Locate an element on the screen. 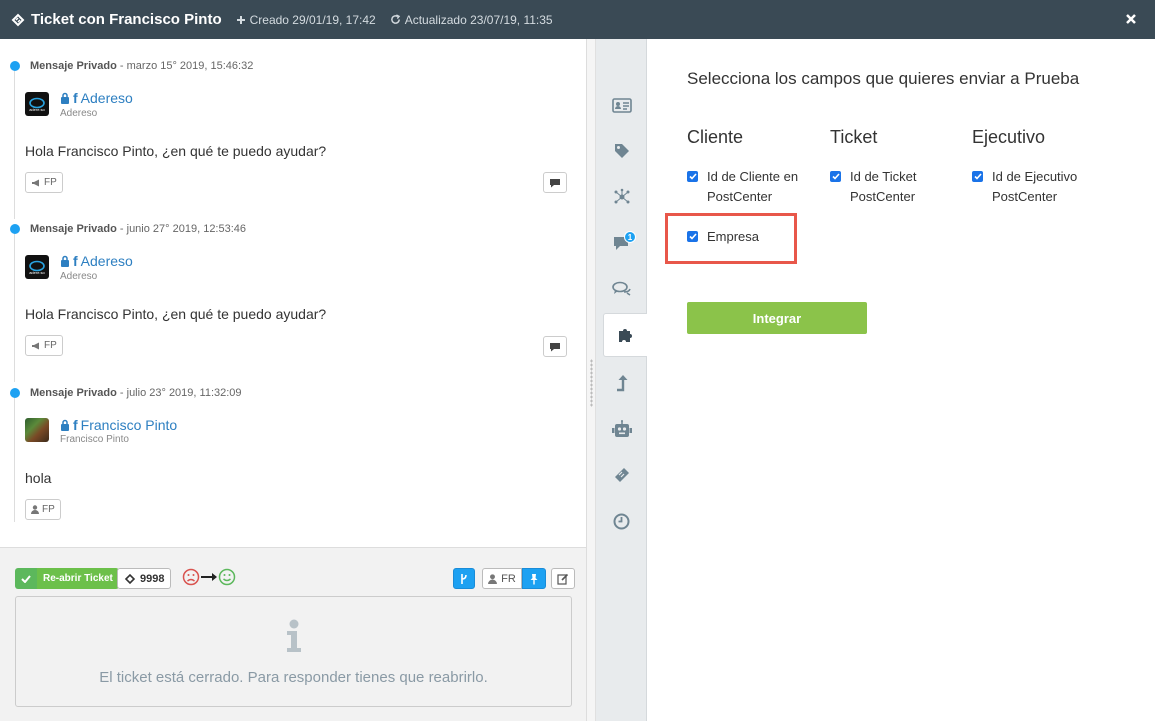 The width and height of the screenshot is (1155, 721). column-title-ejecutivo: Ejecutivo is located at coordinates (1009, 137).